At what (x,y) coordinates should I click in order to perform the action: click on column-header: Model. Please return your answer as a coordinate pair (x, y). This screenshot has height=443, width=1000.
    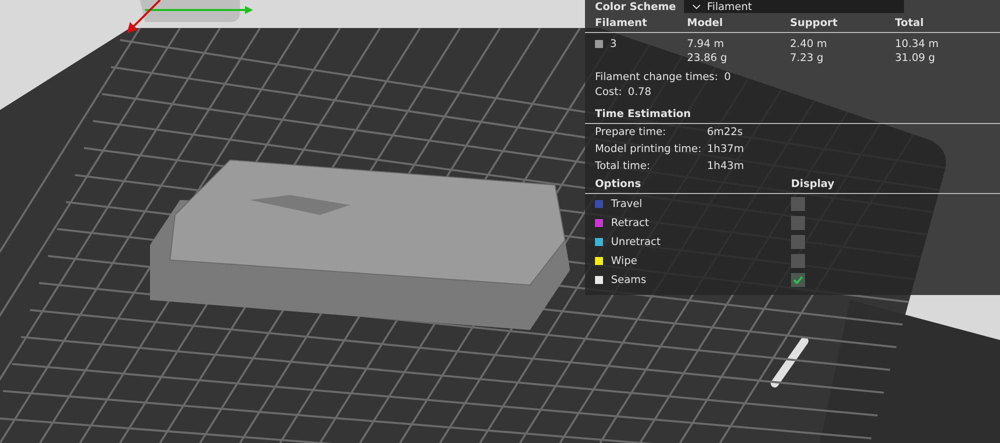
    Looking at the image, I should click on (705, 23).